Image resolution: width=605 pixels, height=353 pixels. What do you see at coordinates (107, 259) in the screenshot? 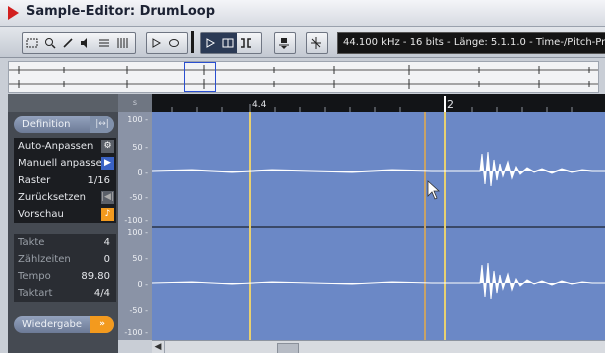
I see `beats-value: 0` at bounding box center [107, 259].